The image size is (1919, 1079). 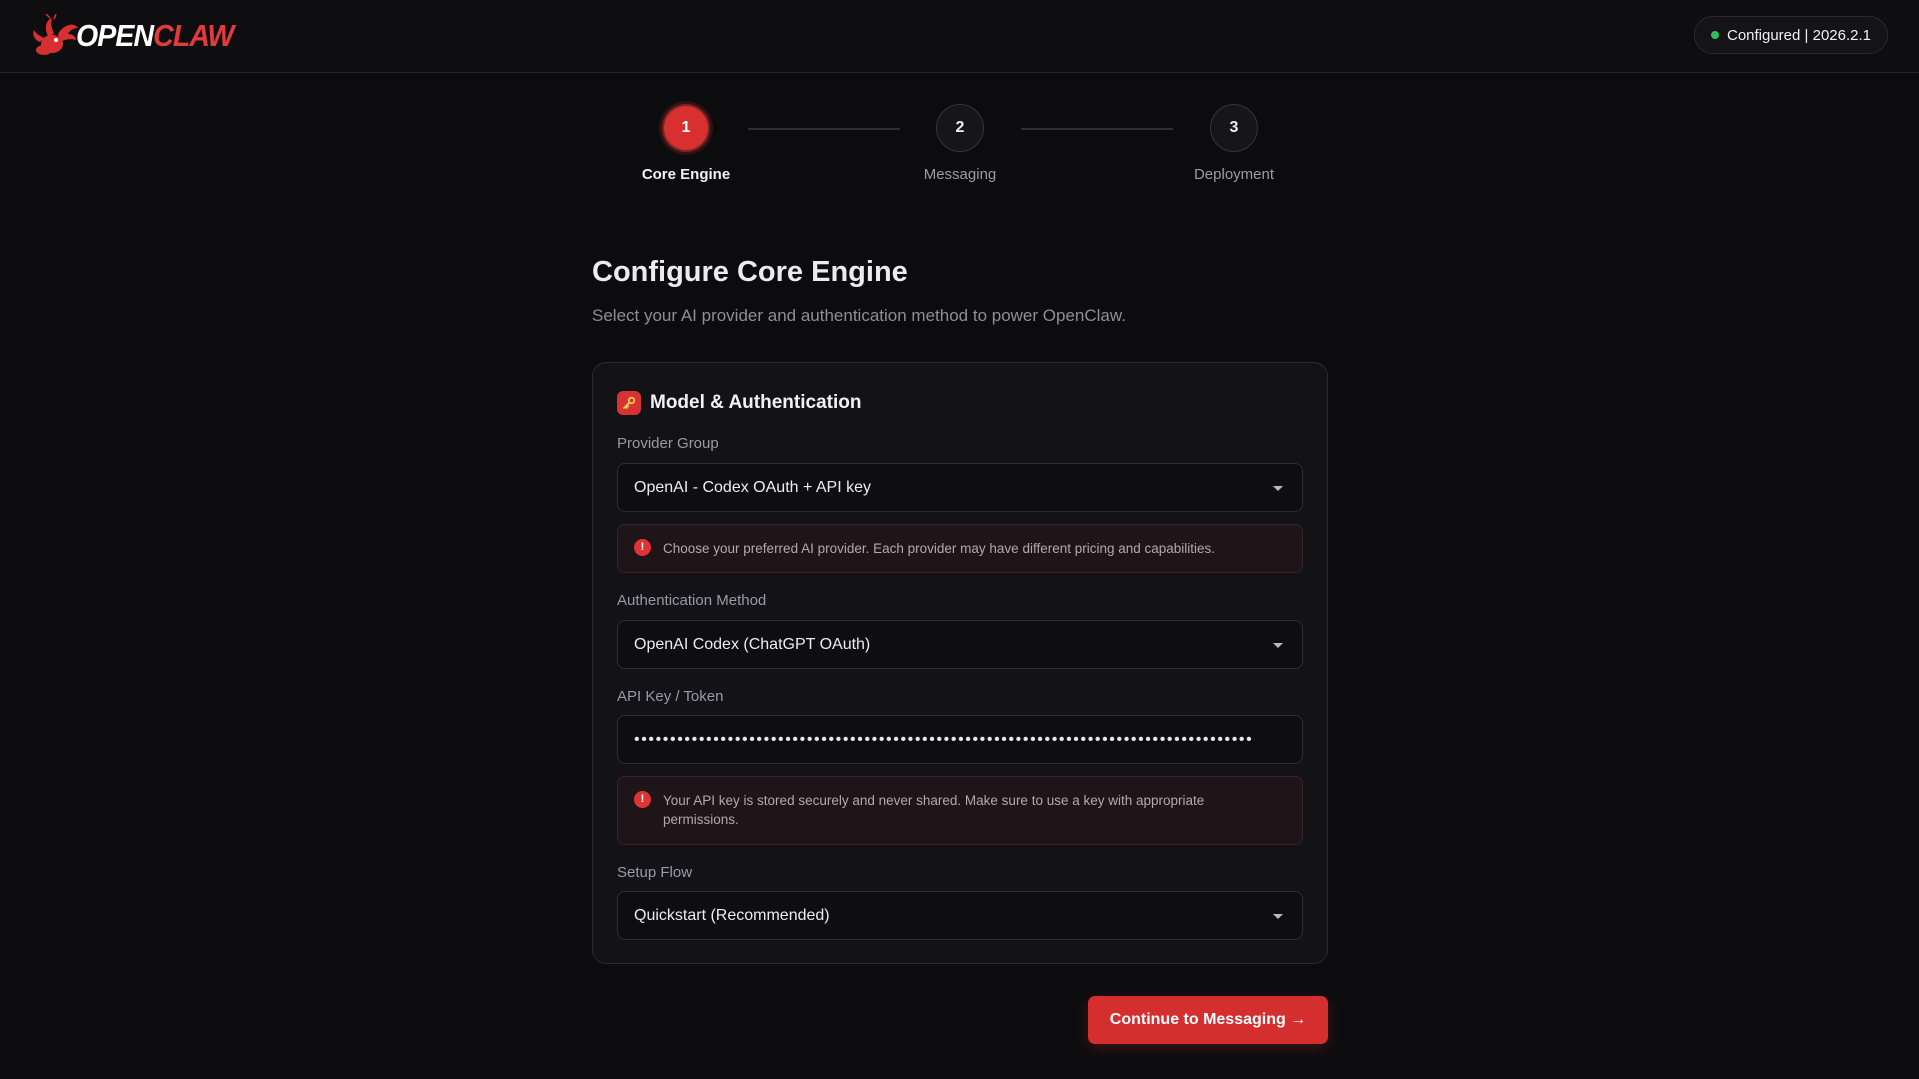 I want to click on provider-group-label: Provider Group, so click(x=668, y=443).